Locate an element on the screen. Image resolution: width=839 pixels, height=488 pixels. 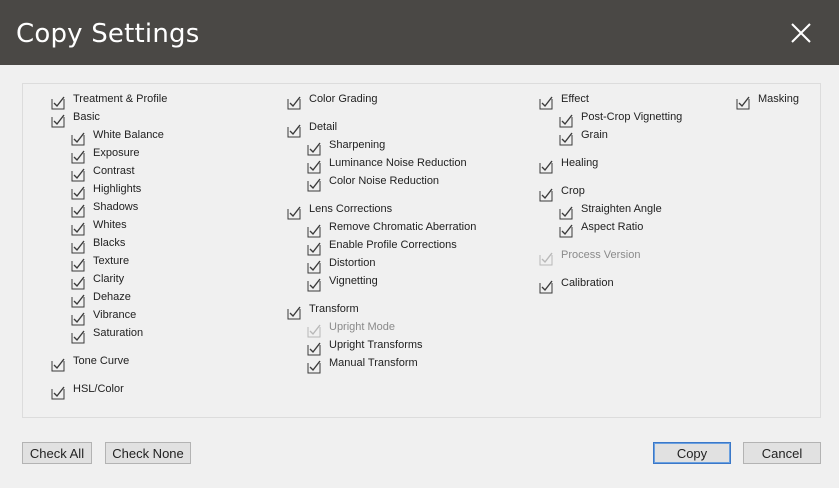
option-sharpening: Sharpening is located at coordinates (346, 147).